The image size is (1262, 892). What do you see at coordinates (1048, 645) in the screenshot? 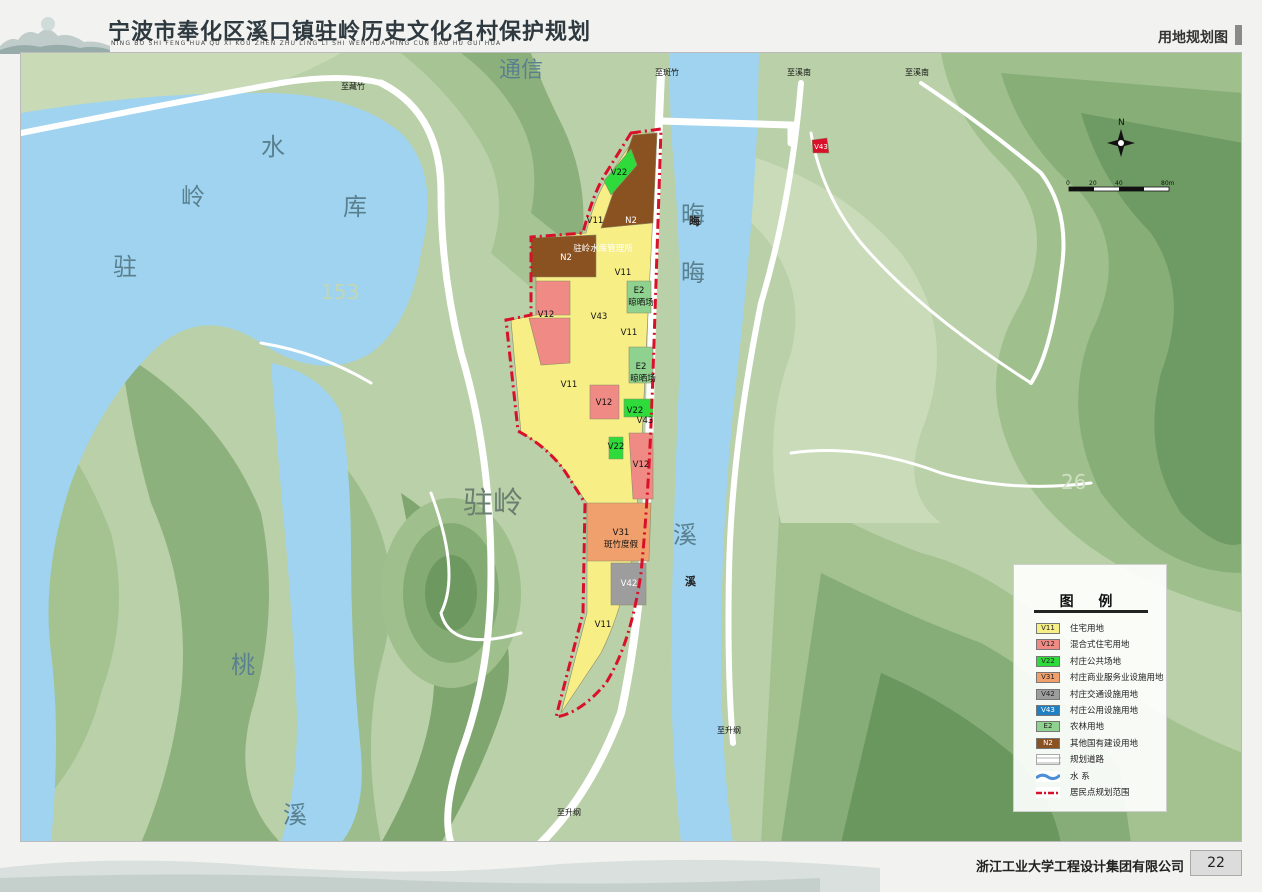
I see `legend-swatch: V12` at bounding box center [1048, 645].